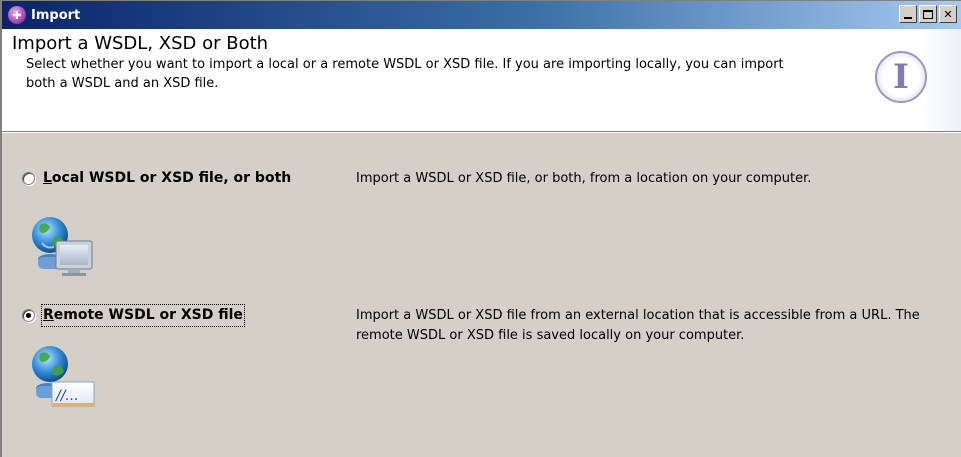 The image size is (961, 457). Describe the element at coordinates (941, 80) in the screenshot. I see `header-decoration` at that location.